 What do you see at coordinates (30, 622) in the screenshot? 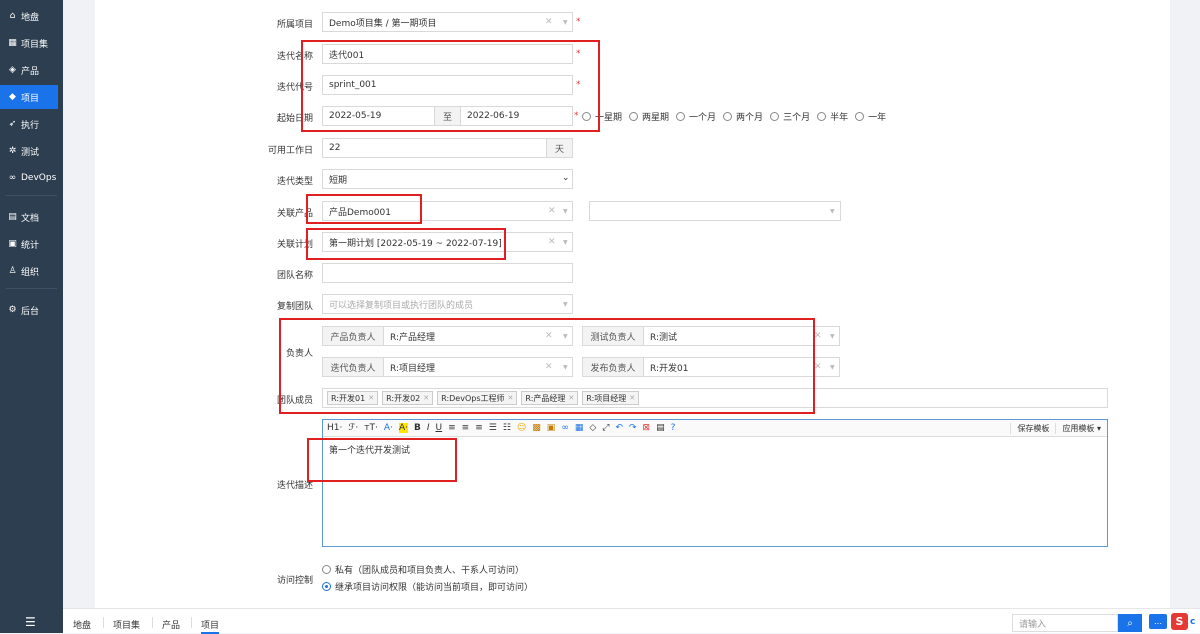
I see `menu-toggle-icon: ☰` at bounding box center [30, 622].